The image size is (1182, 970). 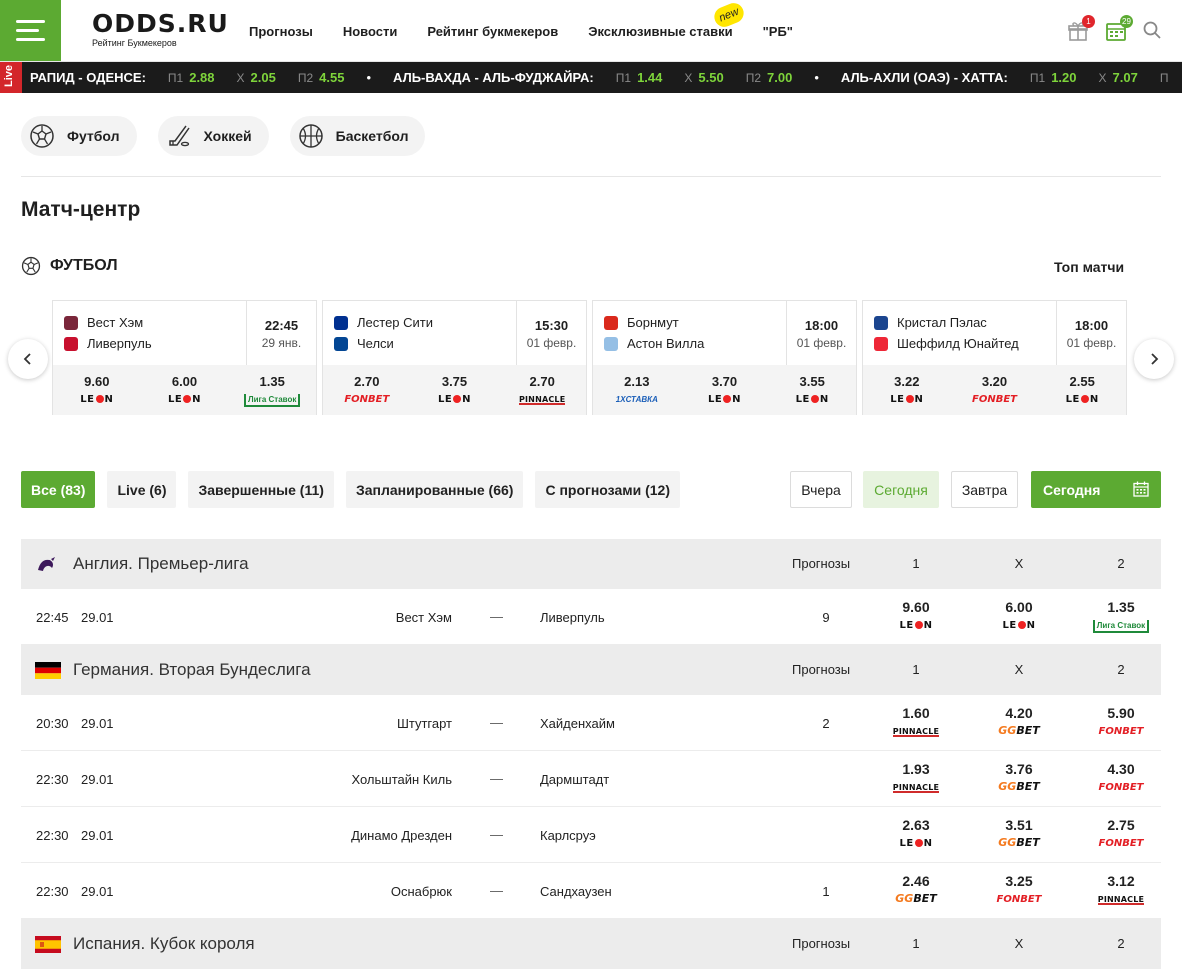 I want to click on odd-cell: 1.60 PINNACLE, so click(x=916, y=722).